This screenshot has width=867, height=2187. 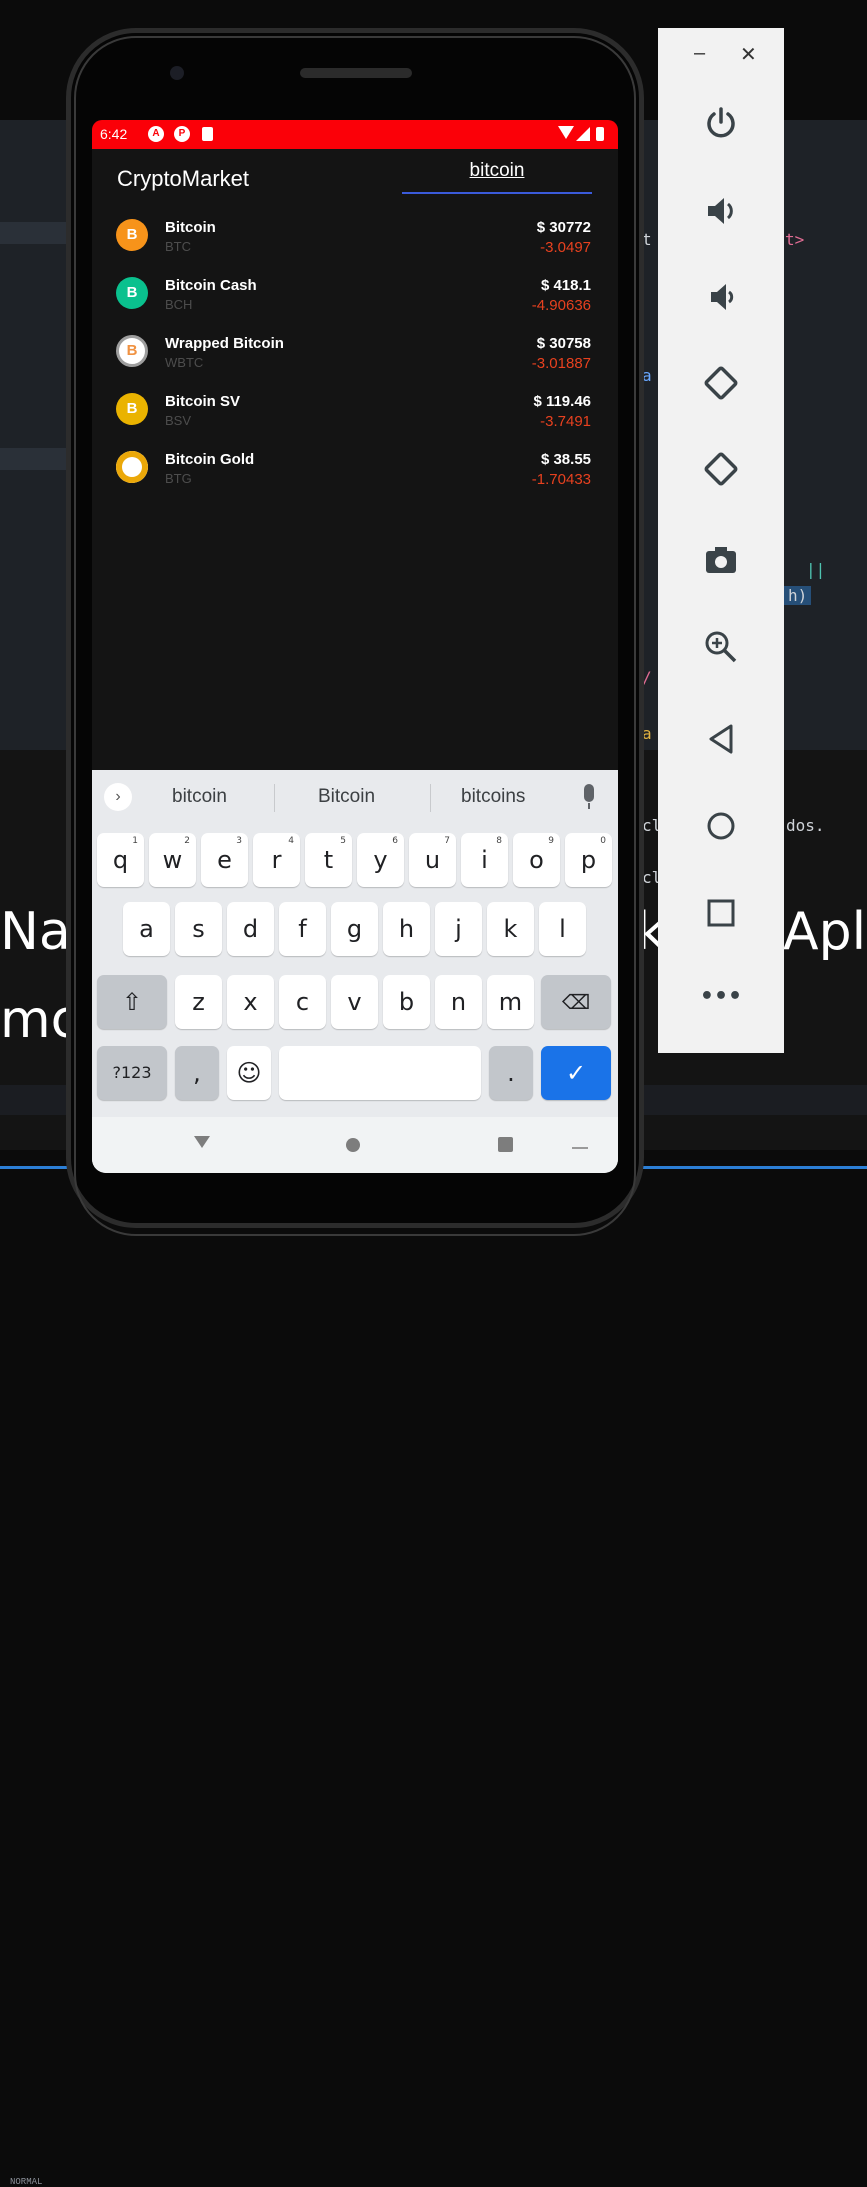 What do you see at coordinates (699, 53) in the screenshot?
I see `minimize-button: –` at bounding box center [699, 53].